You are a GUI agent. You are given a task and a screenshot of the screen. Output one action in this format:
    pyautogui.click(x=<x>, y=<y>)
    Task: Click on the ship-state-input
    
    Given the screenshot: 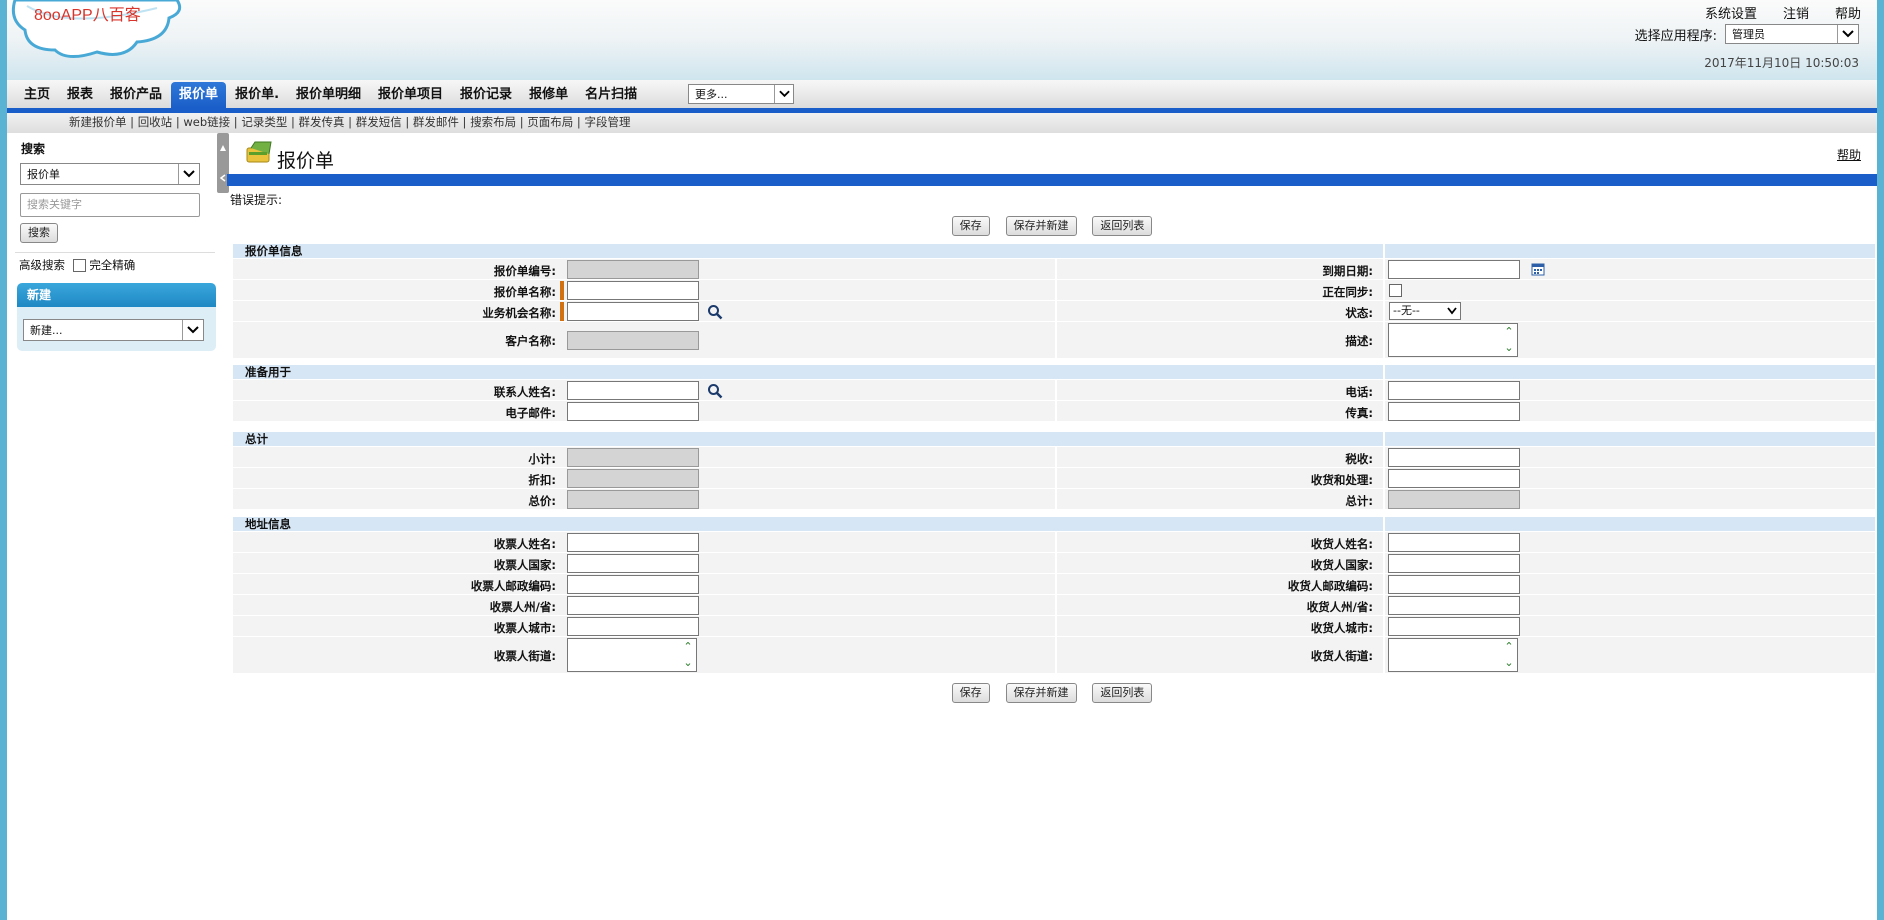 What is the action you would take?
    pyautogui.click(x=1454, y=605)
    